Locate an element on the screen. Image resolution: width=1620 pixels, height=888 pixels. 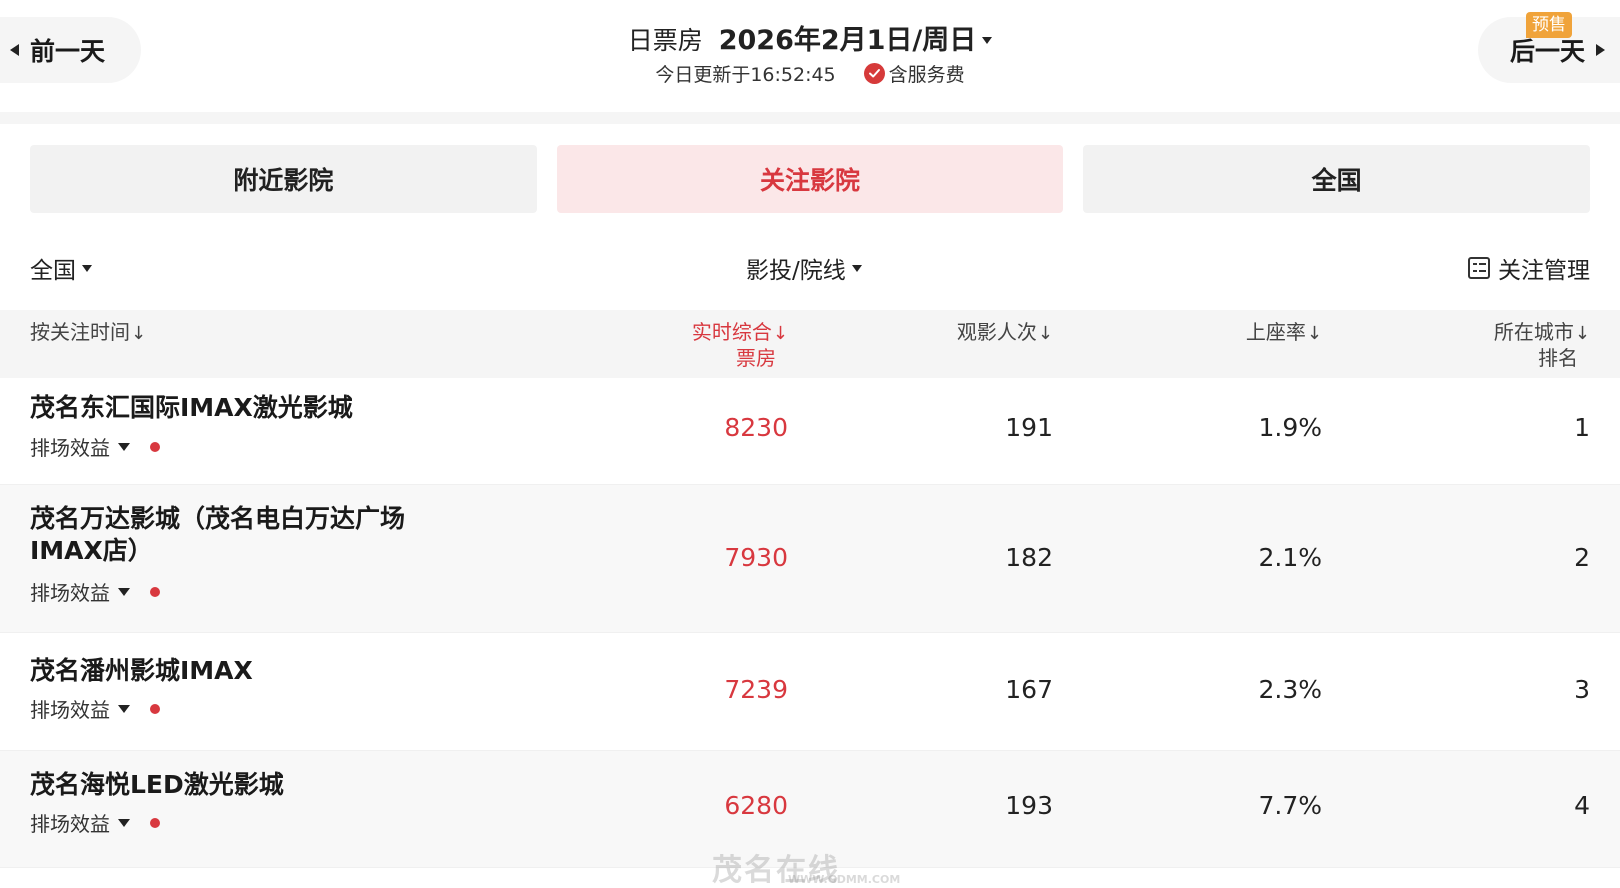
tab-nationwide: 全国 is located at coordinates (1337, 179).